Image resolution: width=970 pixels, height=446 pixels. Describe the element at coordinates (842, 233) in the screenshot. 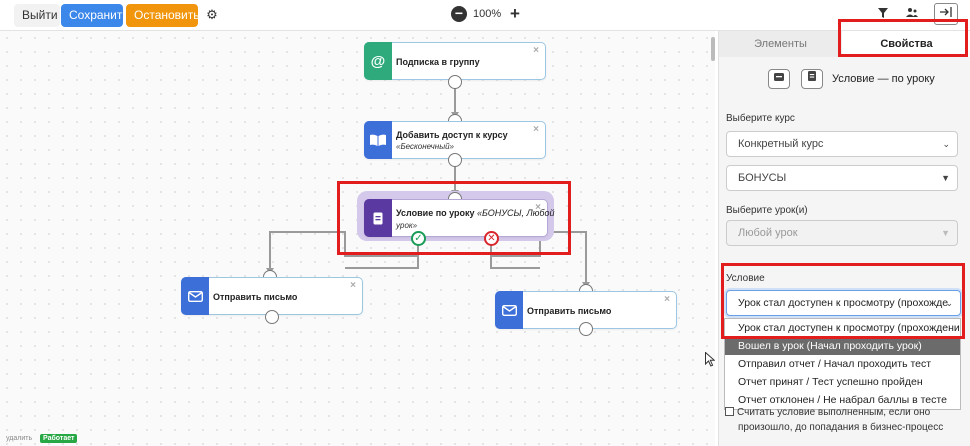

I see `lesson-select: Любой урок ▼` at that location.